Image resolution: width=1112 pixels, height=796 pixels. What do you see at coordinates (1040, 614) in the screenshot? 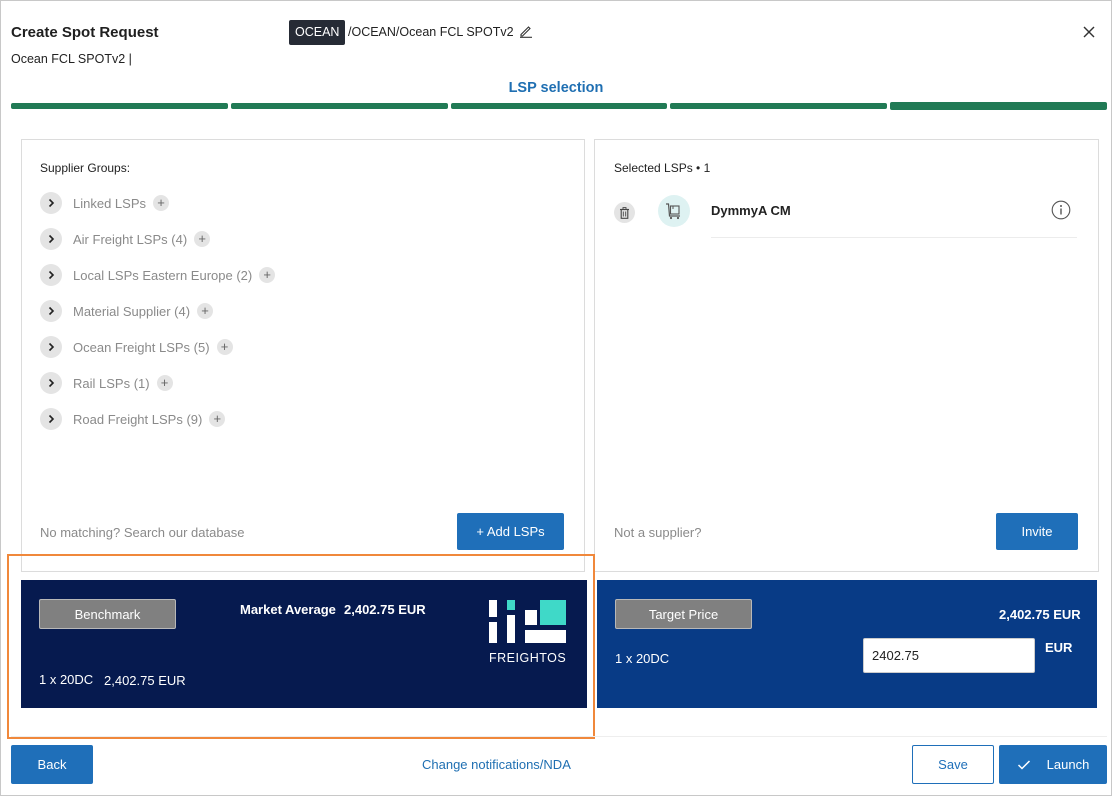
I see `target-price-display: 2,402.75 EUR` at bounding box center [1040, 614].